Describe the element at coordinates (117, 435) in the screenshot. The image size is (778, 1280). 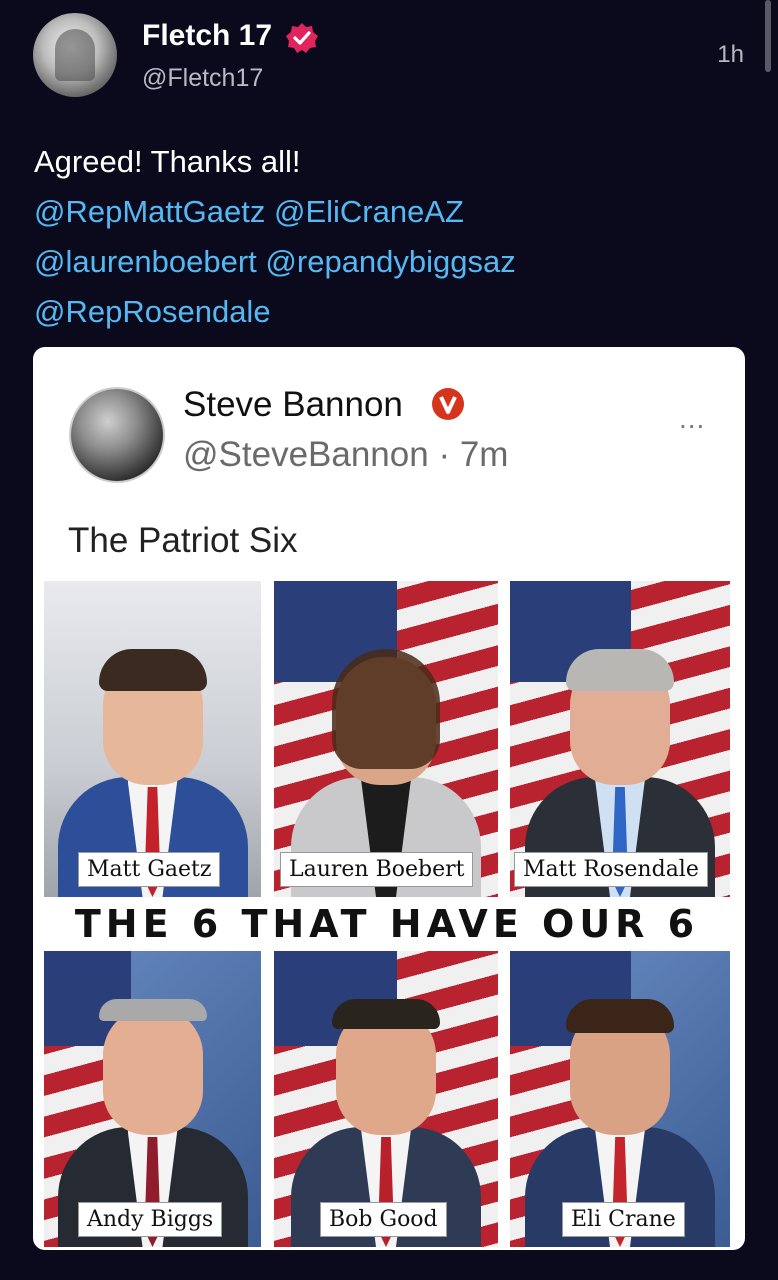
I see `embedded-avatar` at that location.